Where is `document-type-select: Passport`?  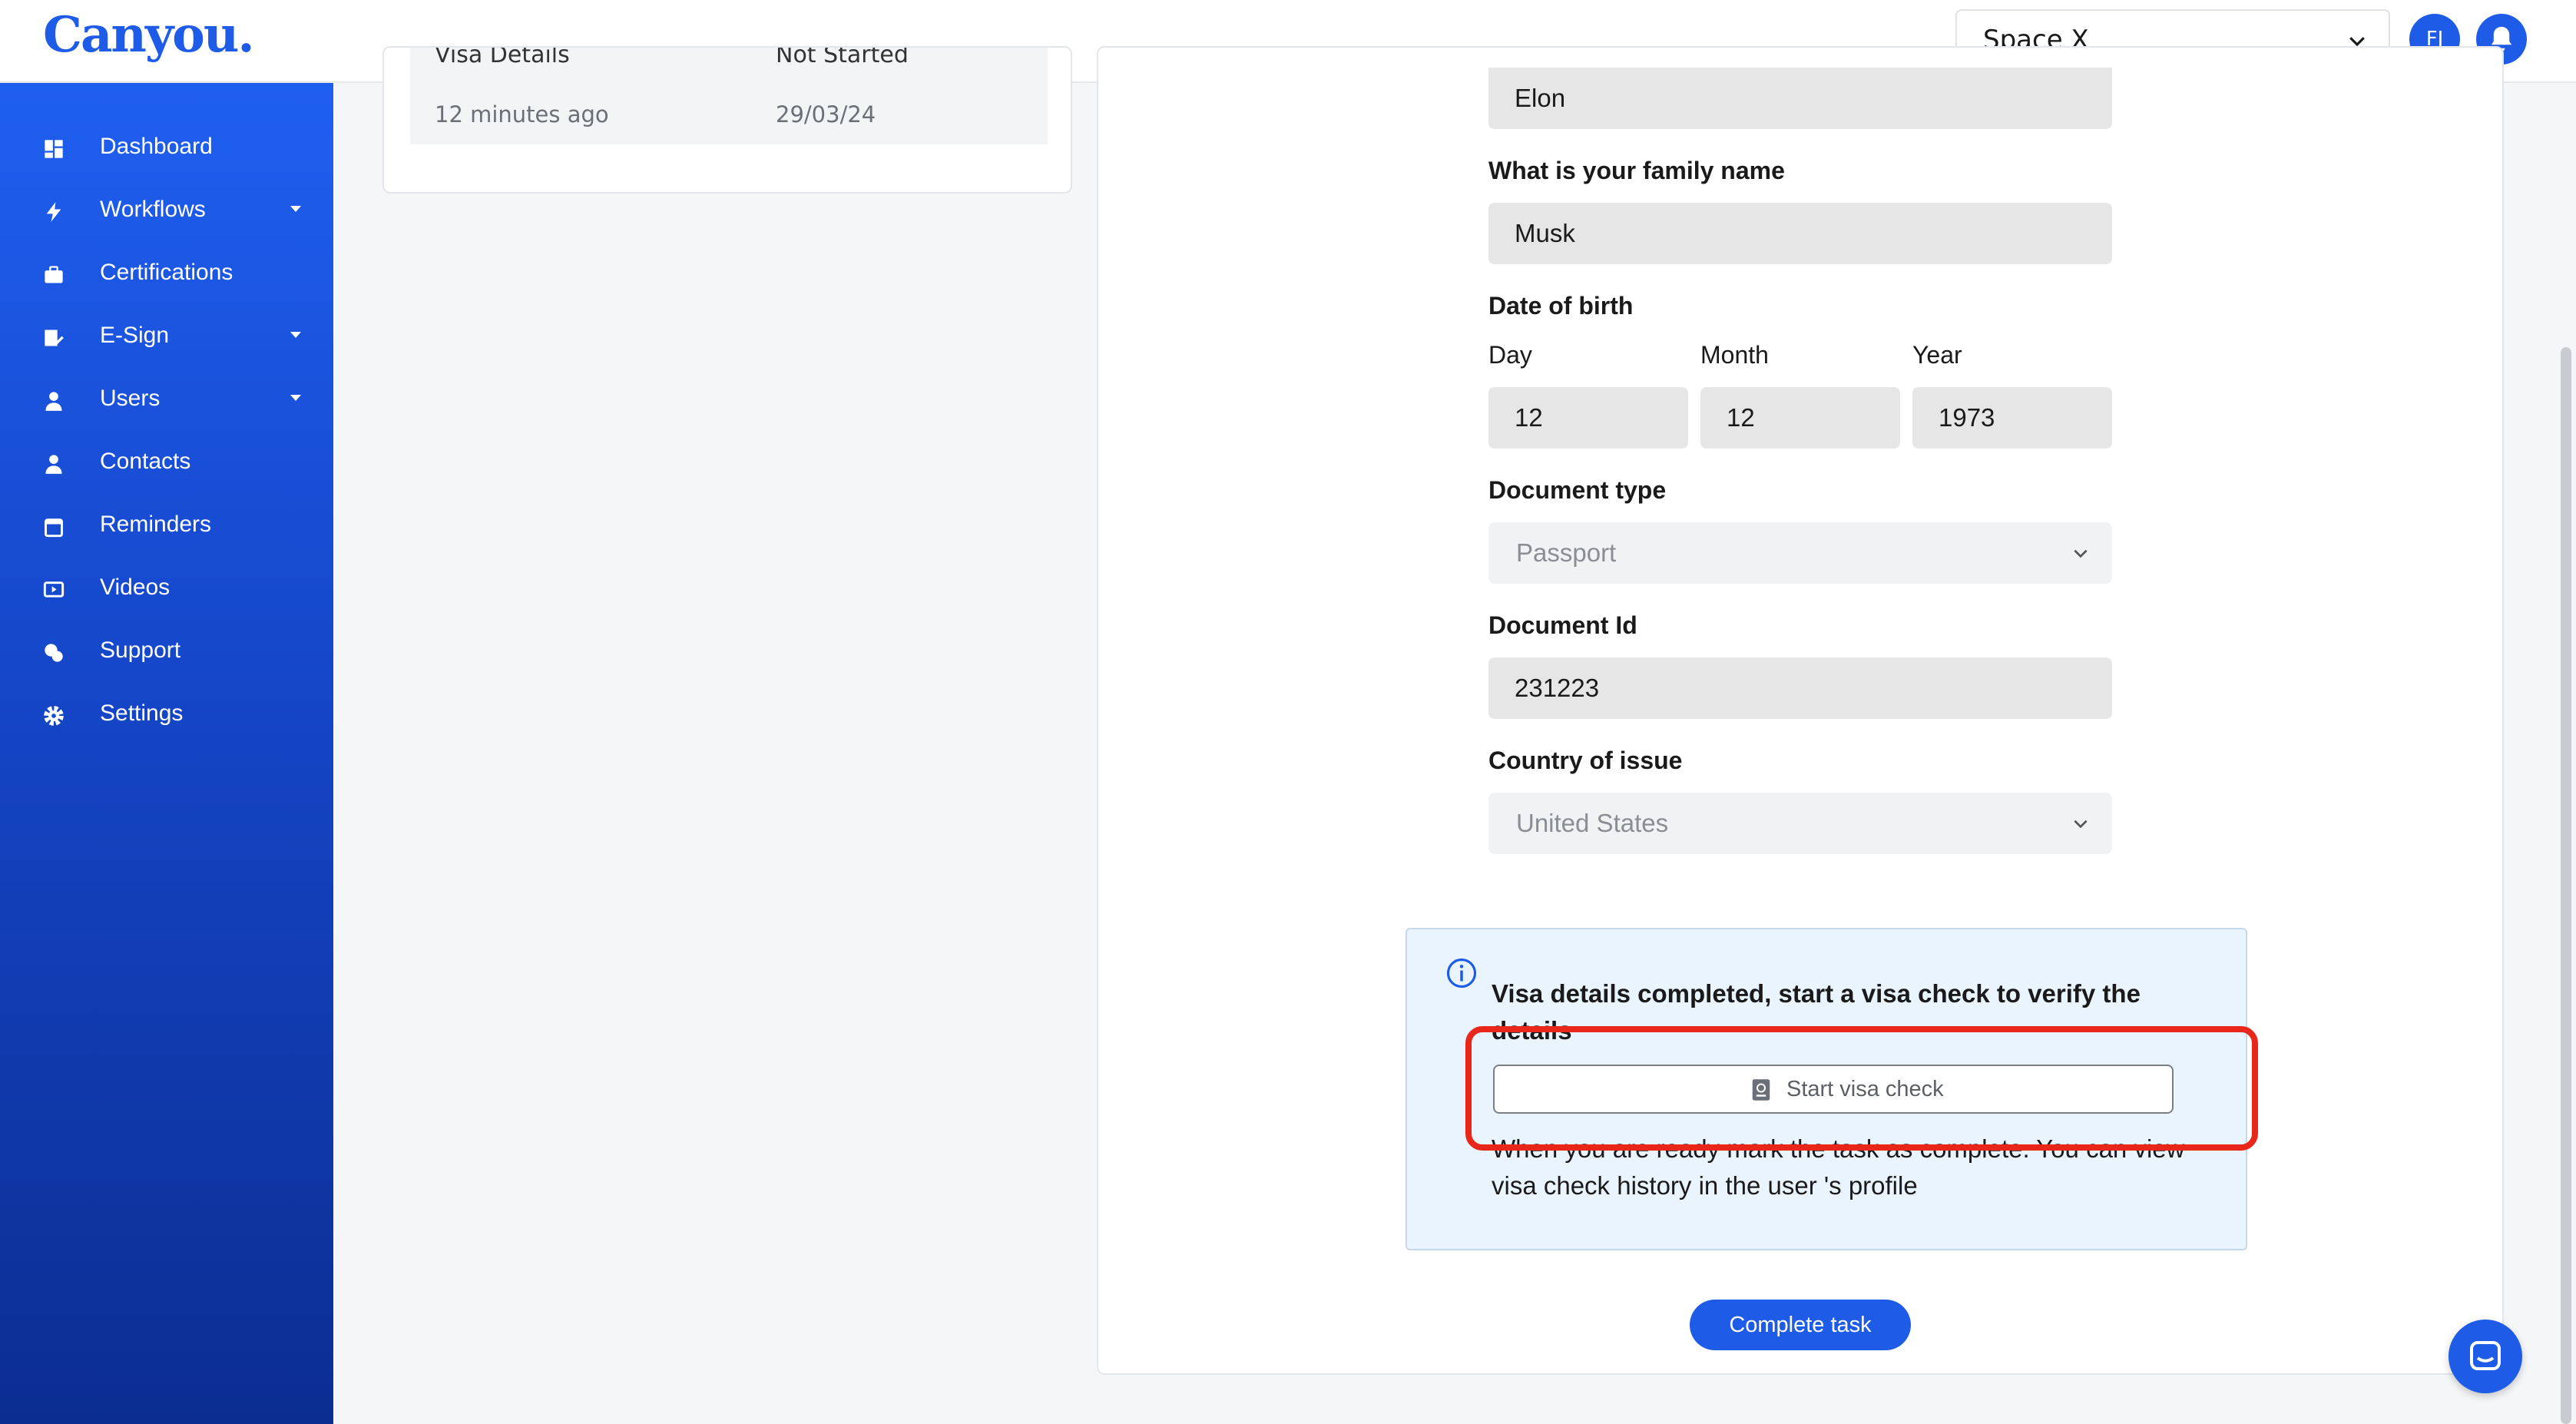 document-type-select: Passport is located at coordinates (1800, 553).